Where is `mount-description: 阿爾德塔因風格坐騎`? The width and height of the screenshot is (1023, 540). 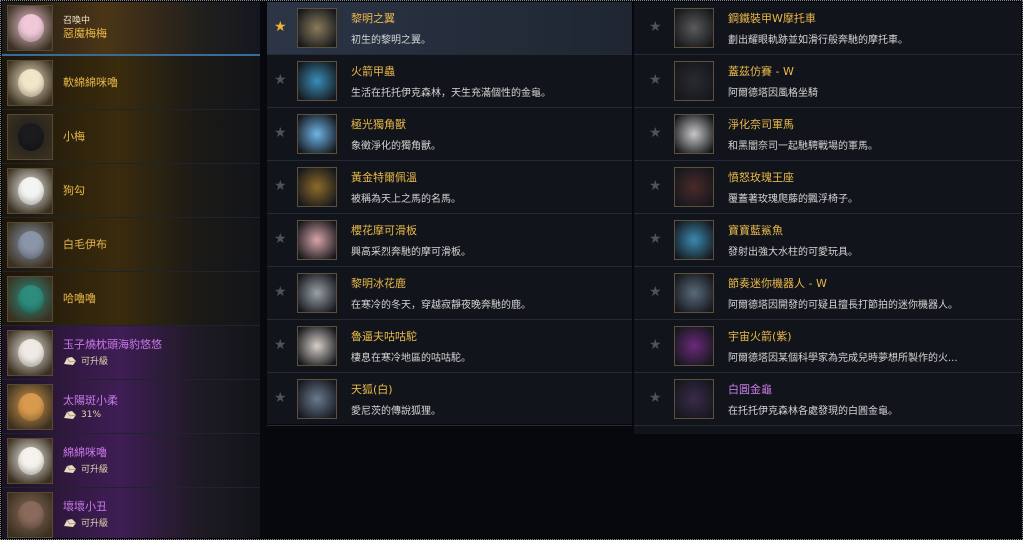 mount-description: 阿爾德塔因風格坐騎 is located at coordinates (773, 93).